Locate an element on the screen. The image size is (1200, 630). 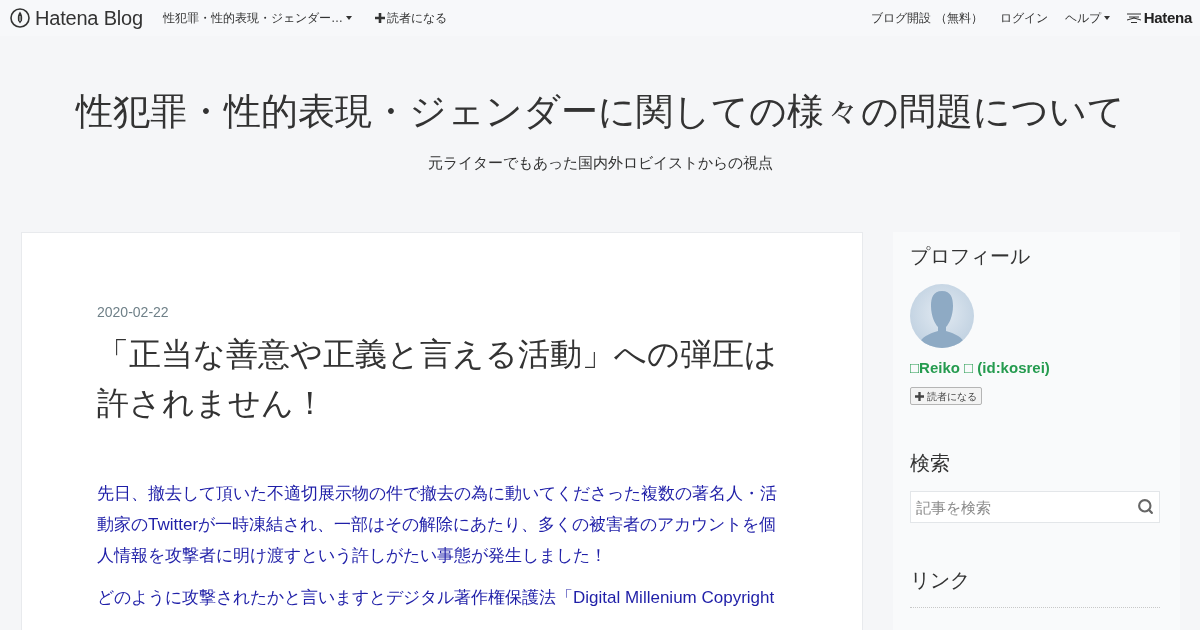
avatar-silhouette-icon is located at coordinates (942, 316).